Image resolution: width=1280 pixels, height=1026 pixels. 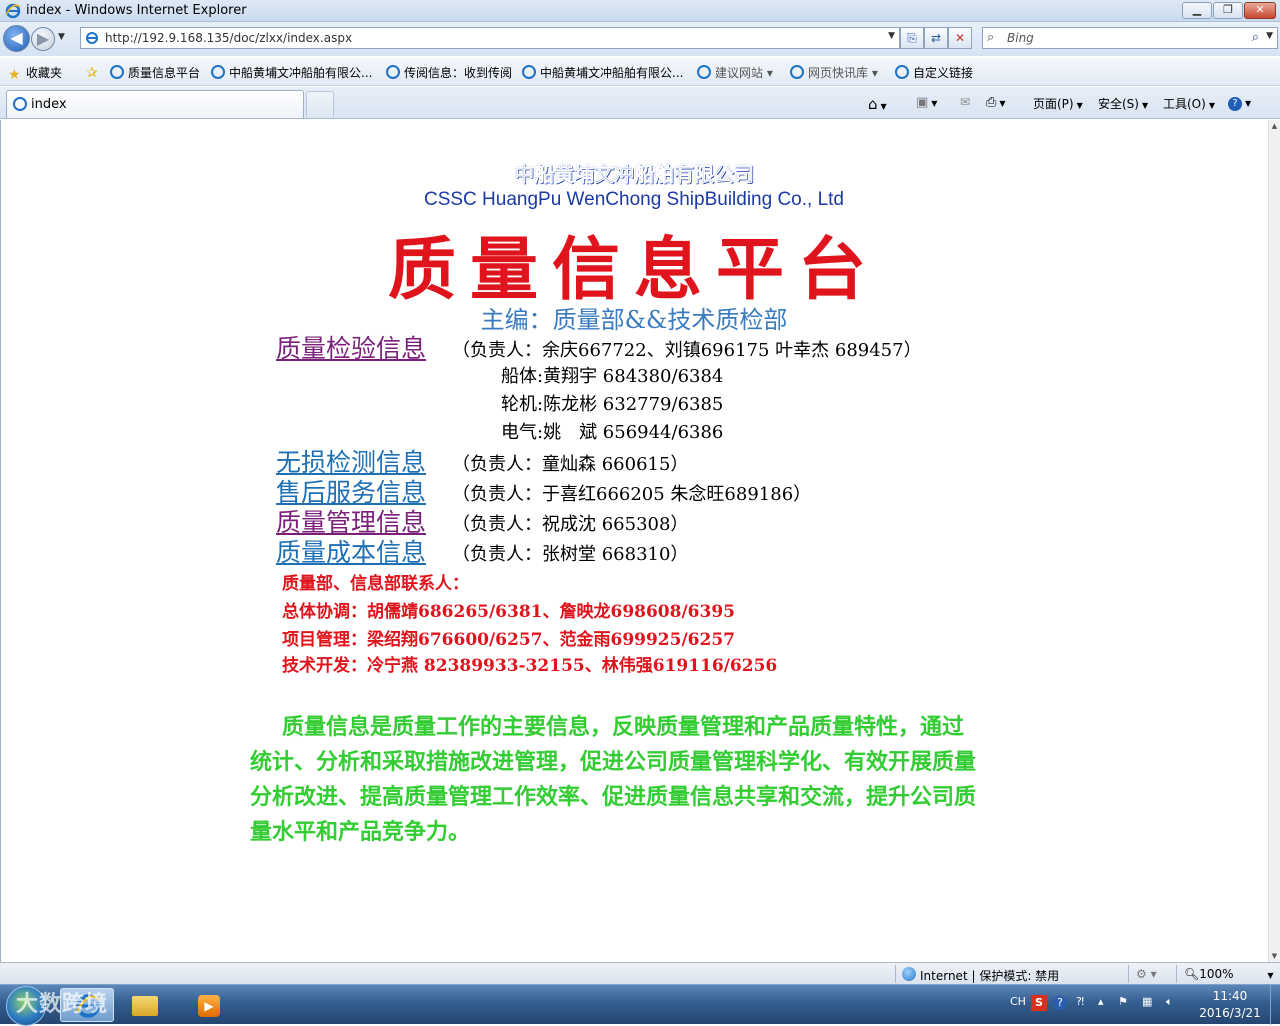 What do you see at coordinates (155, 104) in the screenshot?
I see `tab-index: index` at bounding box center [155, 104].